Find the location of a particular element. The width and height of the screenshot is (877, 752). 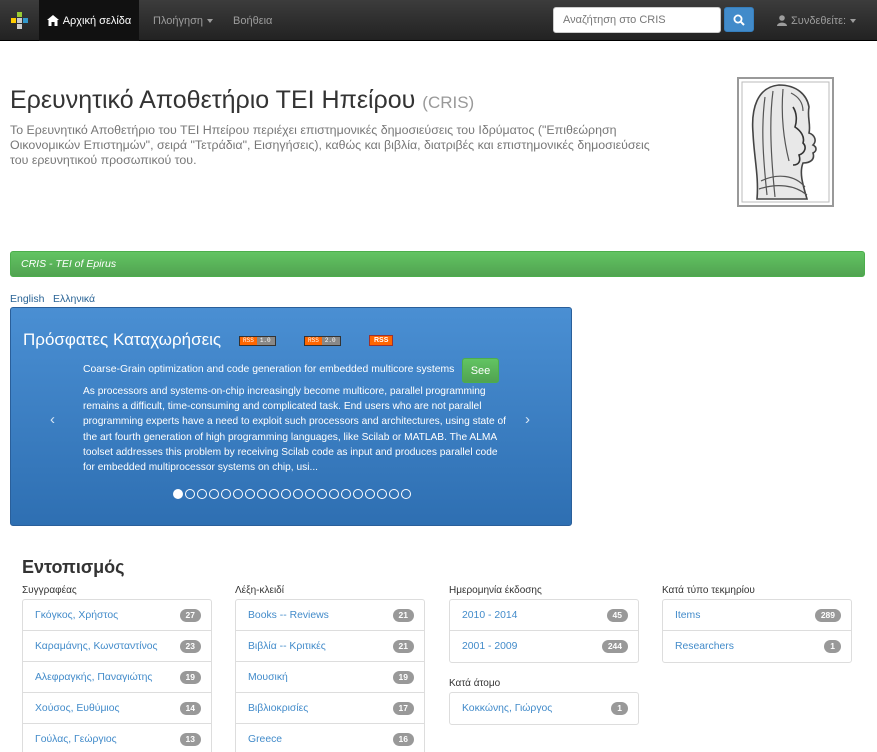

rss-2-button: RSS 2.0 is located at coordinates (322, 341).